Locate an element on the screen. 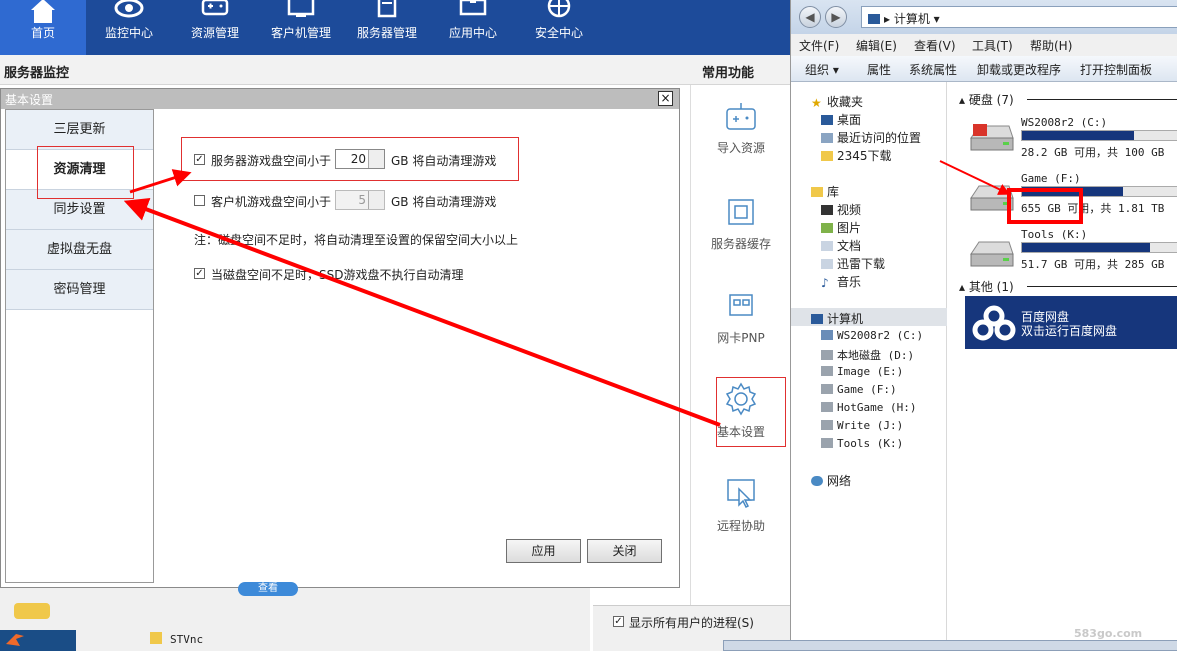 This screenshot has width=1177, height=651. arrow-to-free-space is located at coordinates (975, 177).